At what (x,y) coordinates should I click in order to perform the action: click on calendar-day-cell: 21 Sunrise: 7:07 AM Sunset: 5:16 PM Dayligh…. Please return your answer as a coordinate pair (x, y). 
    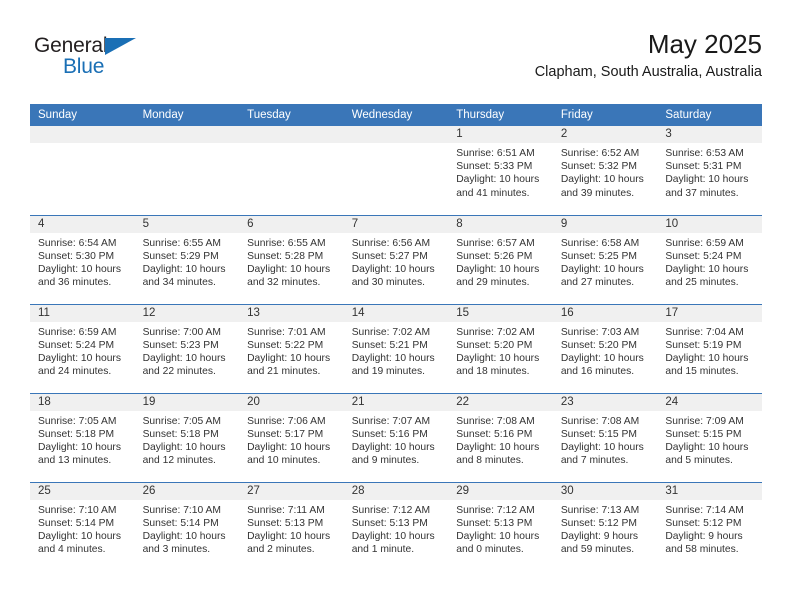
    Looking at the image, I should click on (396, 437).